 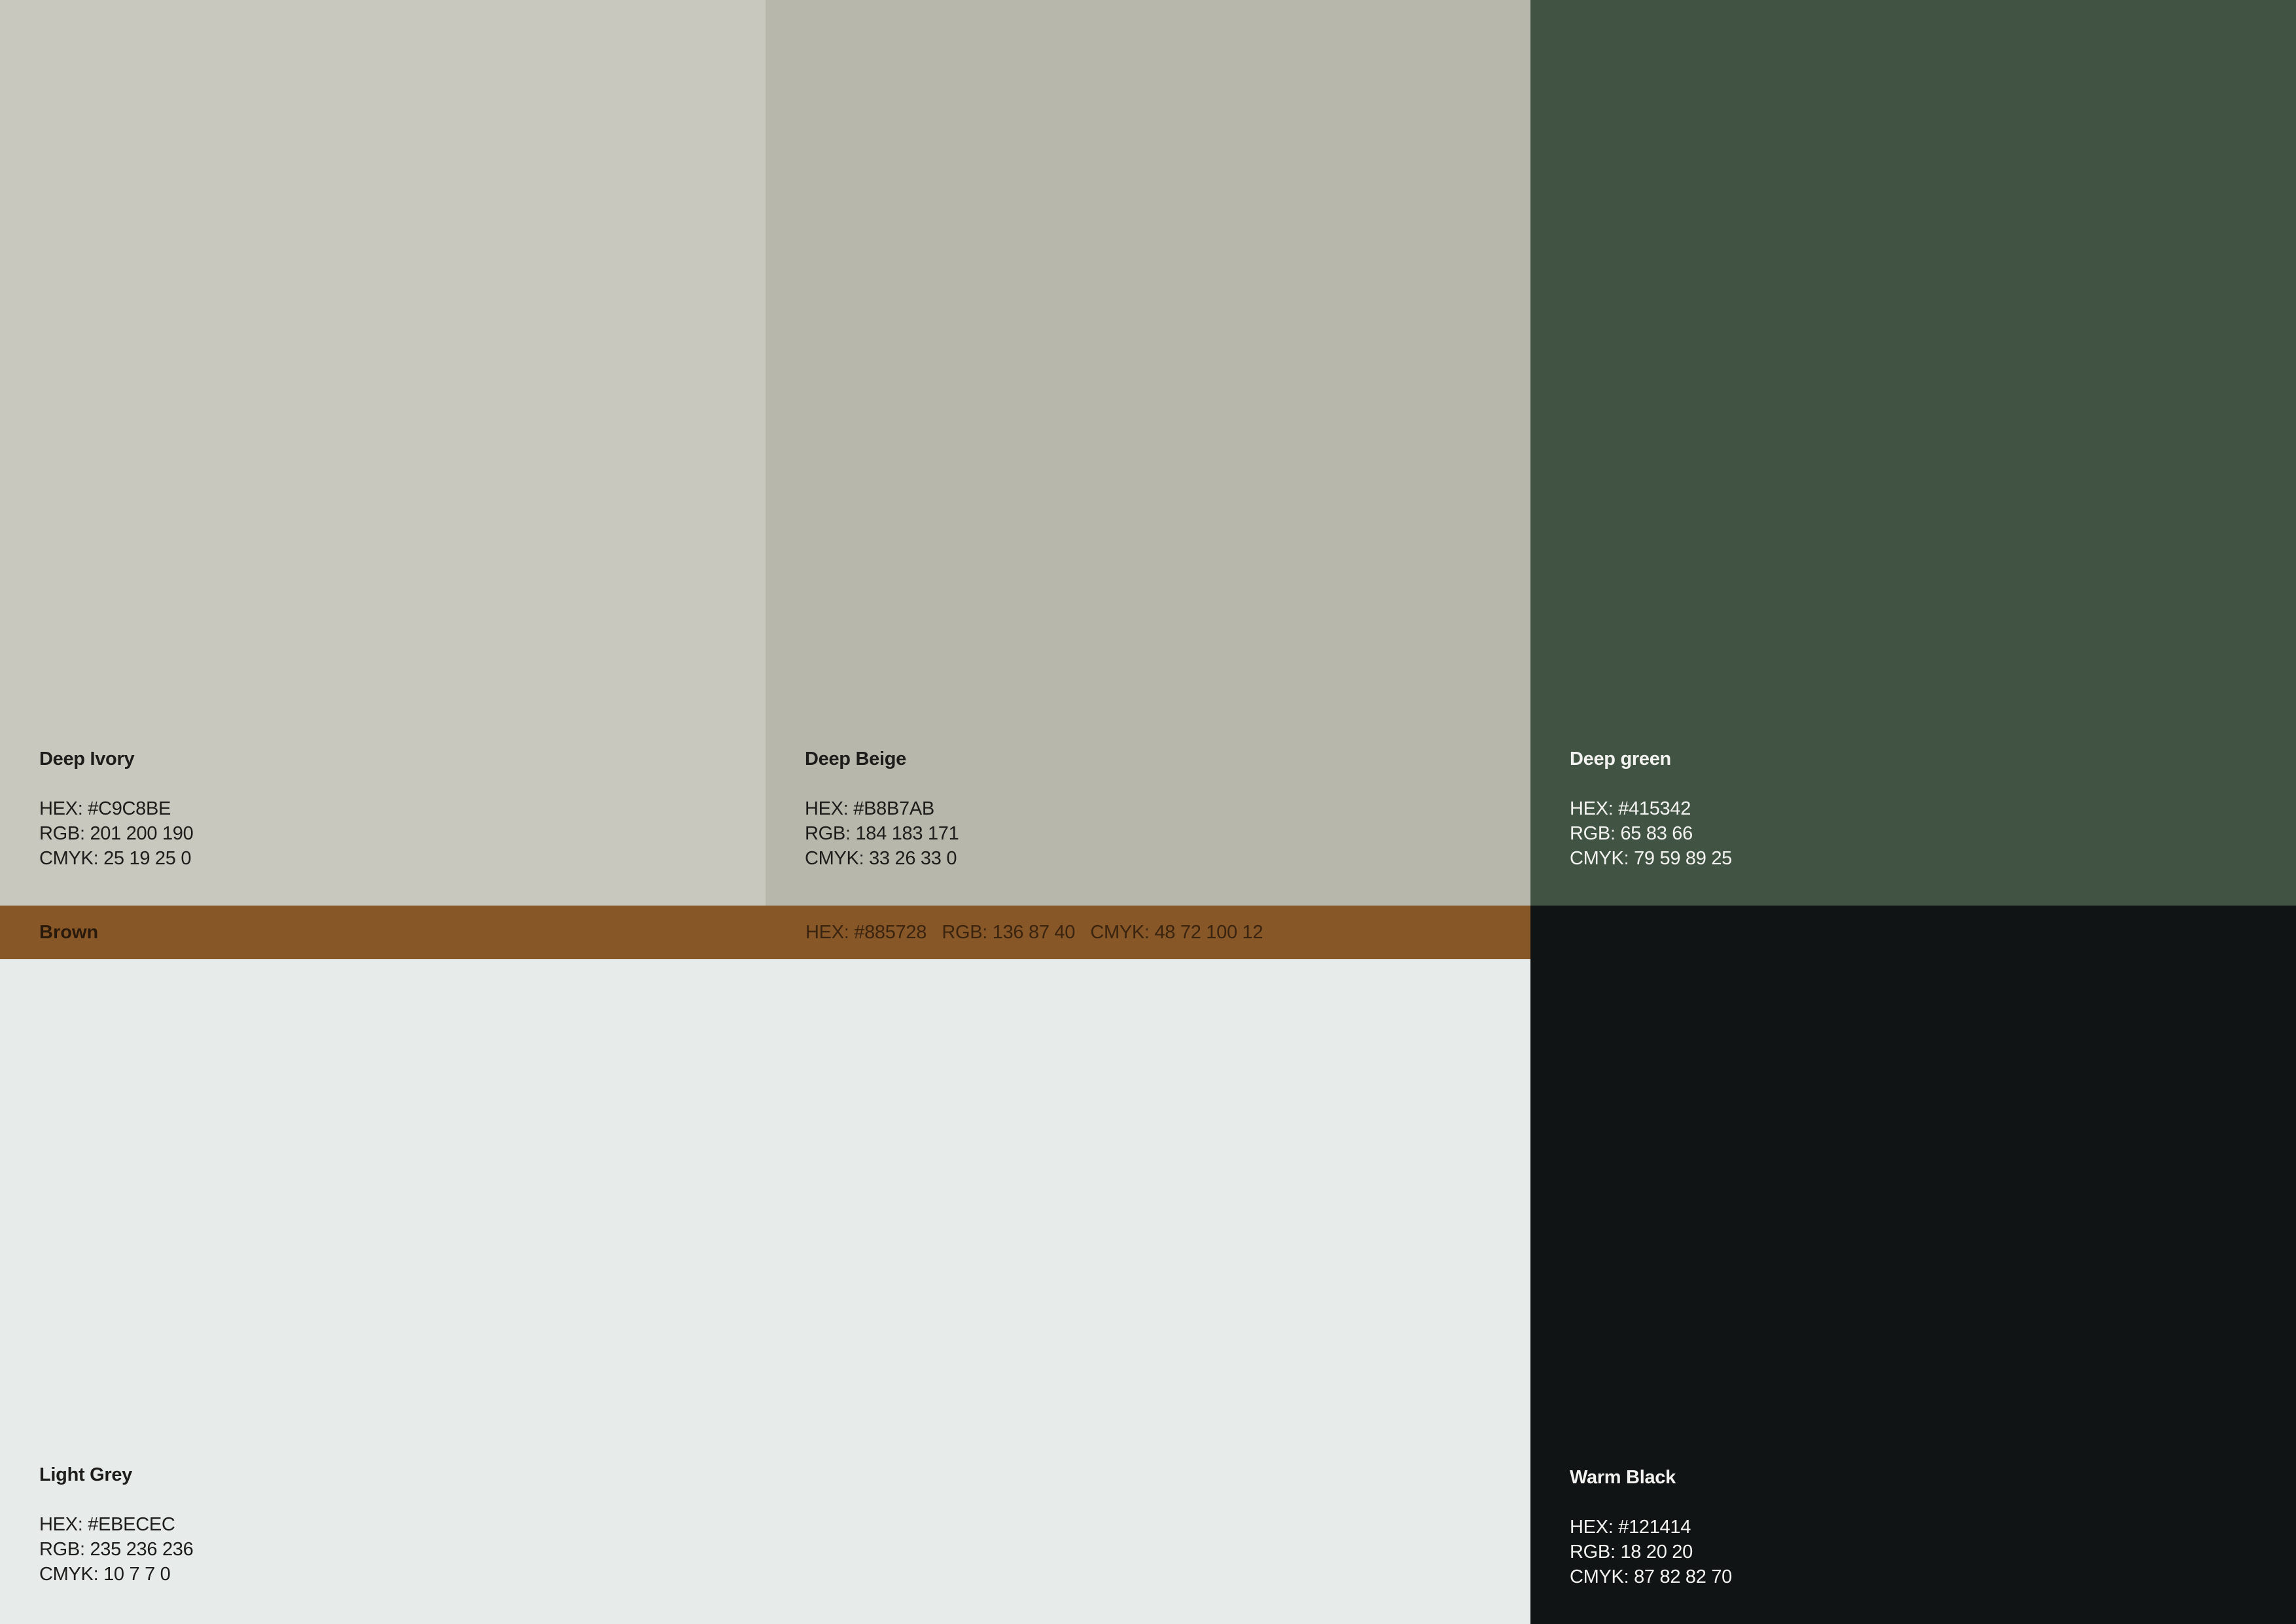 I want to click on swatch-rgb: RGB: 184 183 171, so click(x=882, y=833).